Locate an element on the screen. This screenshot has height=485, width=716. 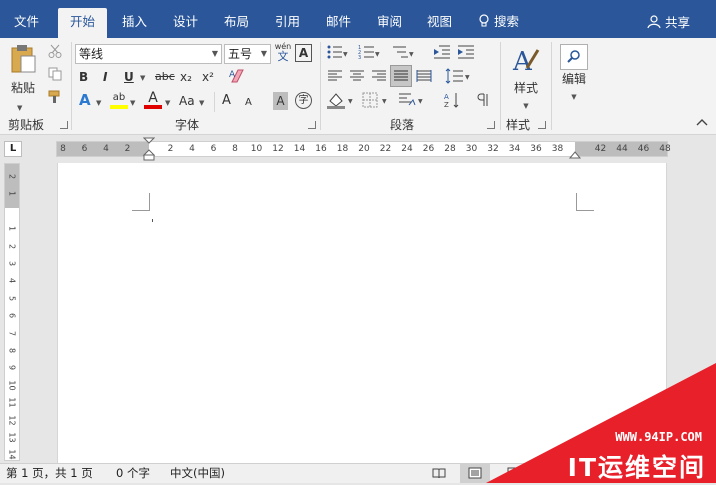
grow-font-button: A is located at coordinates (226, 101).